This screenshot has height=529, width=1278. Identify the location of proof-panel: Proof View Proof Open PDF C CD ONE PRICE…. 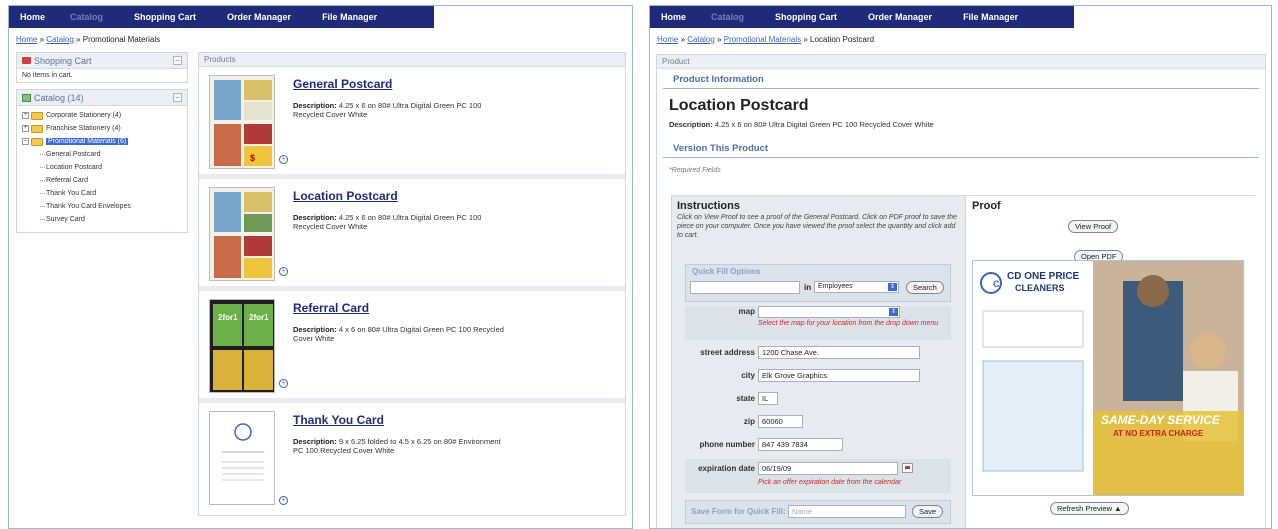
(1110, 362).